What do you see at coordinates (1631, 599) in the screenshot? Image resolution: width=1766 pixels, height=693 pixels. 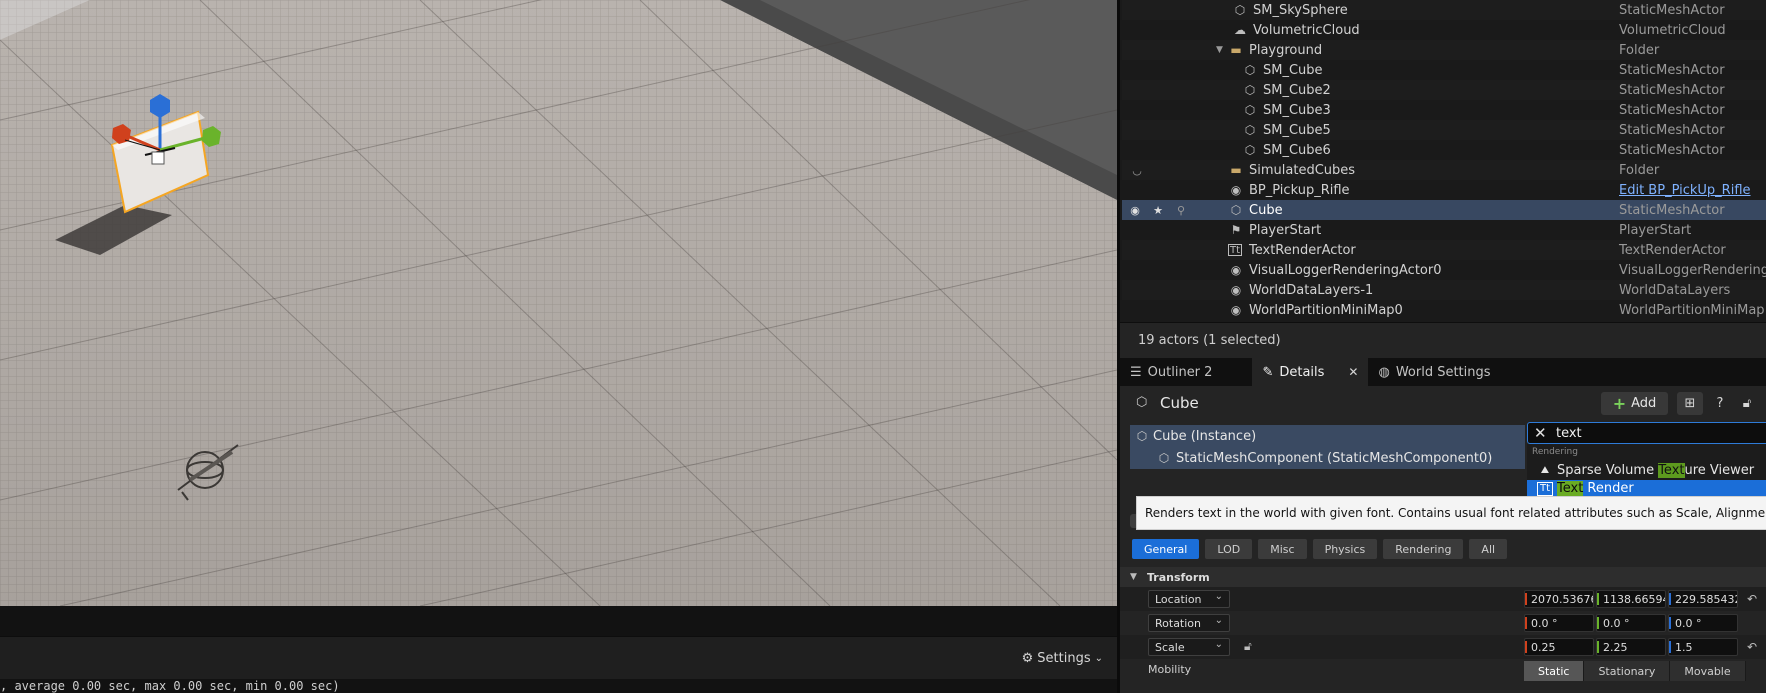 I see `location-y-field: 1138.66594` at bounding box center [1631, 599].